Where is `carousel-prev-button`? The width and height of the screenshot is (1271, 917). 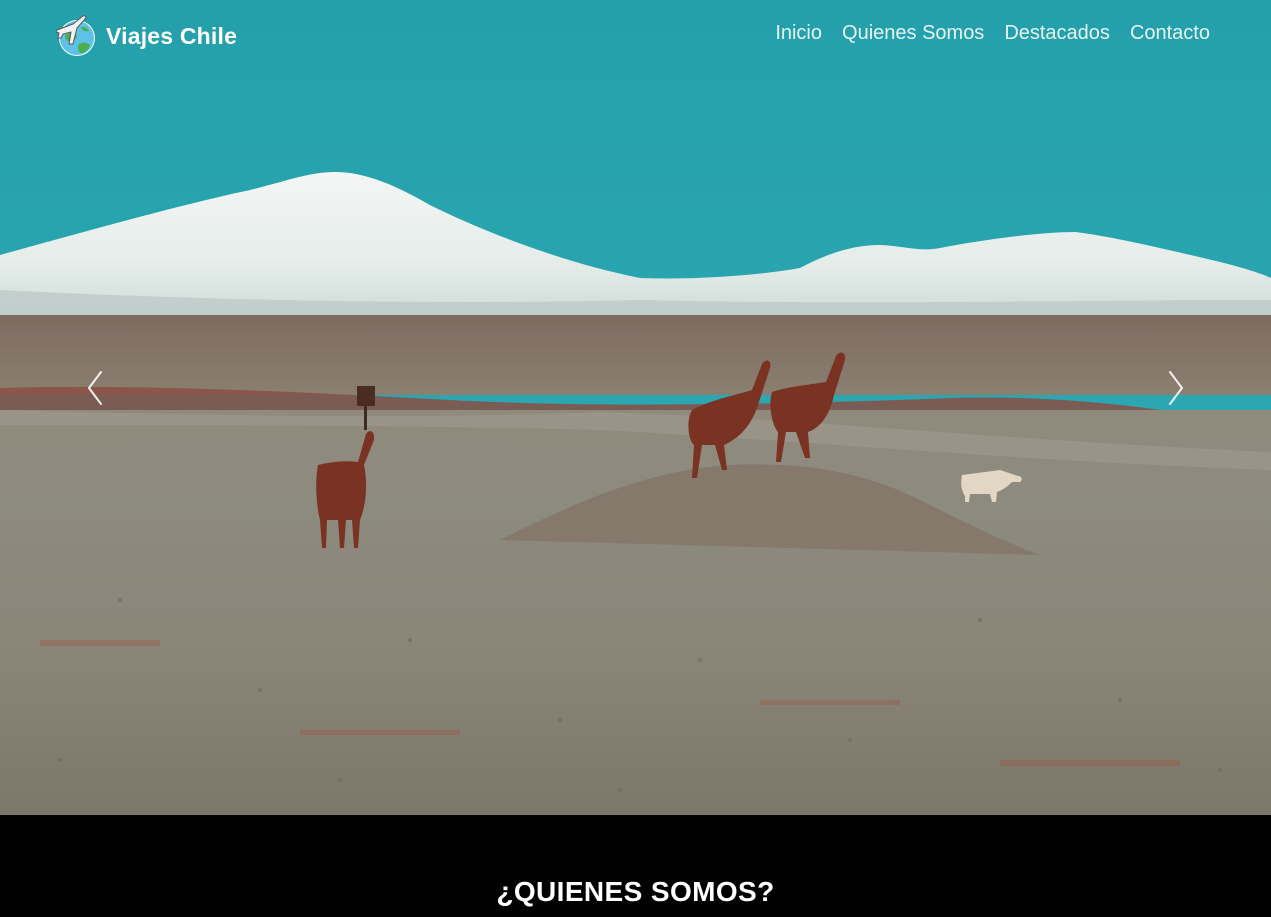
carousel-prev-button is located at coordinates (95, 388).